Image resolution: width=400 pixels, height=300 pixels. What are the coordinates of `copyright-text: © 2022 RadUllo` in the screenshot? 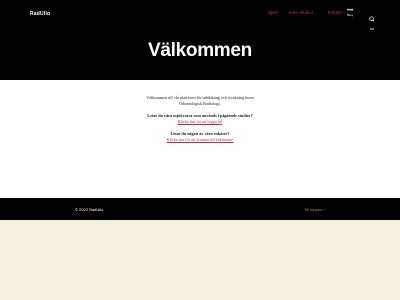 It's located at (89, 209).